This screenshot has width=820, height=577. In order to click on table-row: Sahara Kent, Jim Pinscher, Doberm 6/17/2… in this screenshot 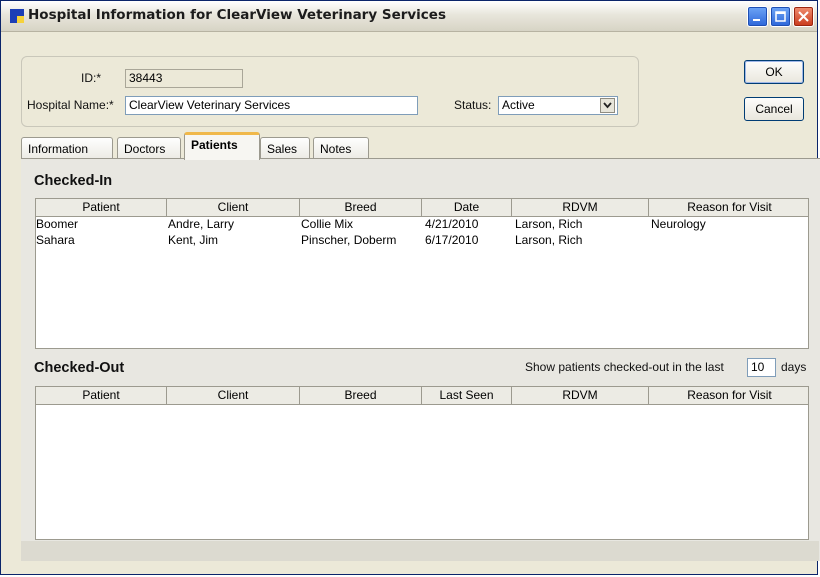, I will do `click(422, 241)`.